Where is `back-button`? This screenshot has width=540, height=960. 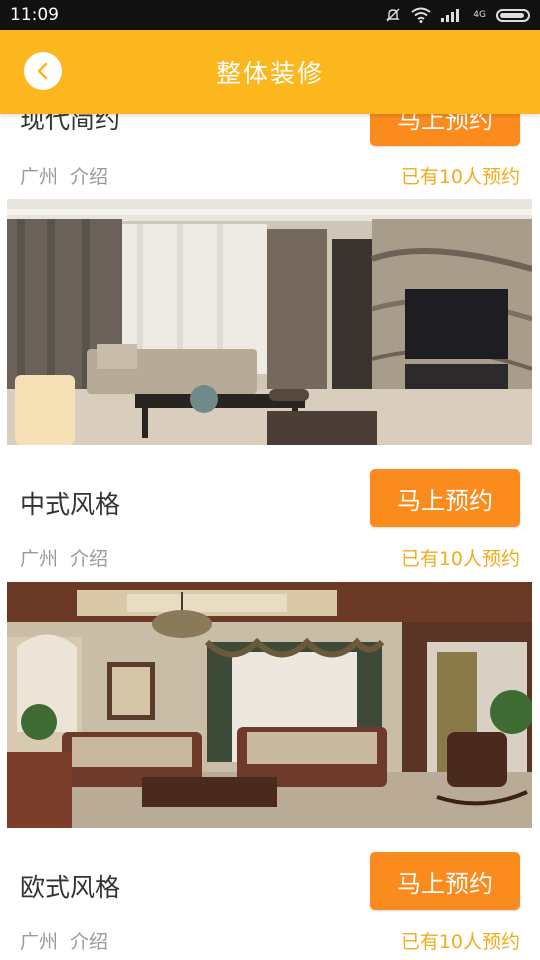 back-button is located at coordinates (43, 71).